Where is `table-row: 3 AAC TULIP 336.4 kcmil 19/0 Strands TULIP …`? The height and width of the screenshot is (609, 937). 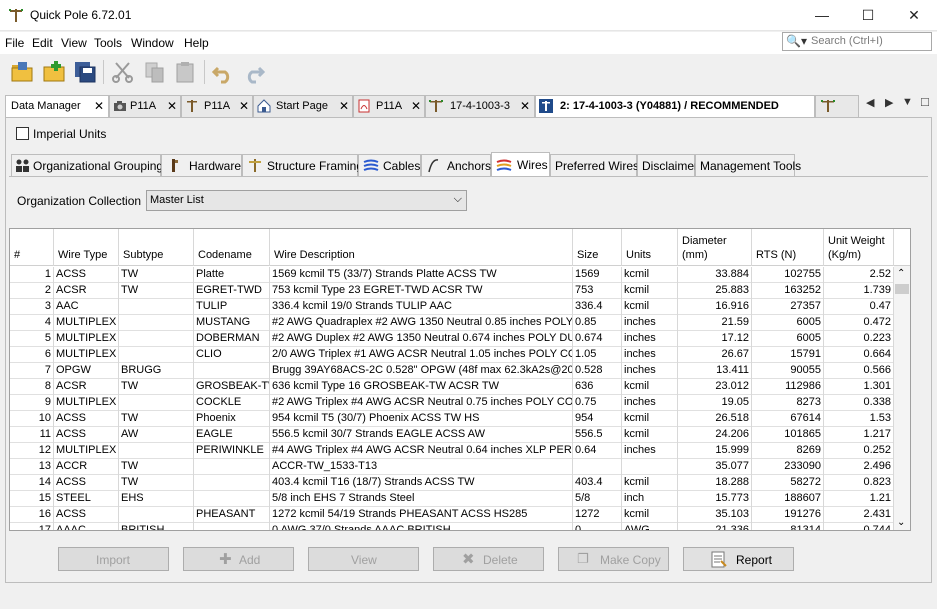
table-row: 3 AAC TULIP 336.4 kcmil 19/0 Strands TULIP … is located at coordinates (452, 307).